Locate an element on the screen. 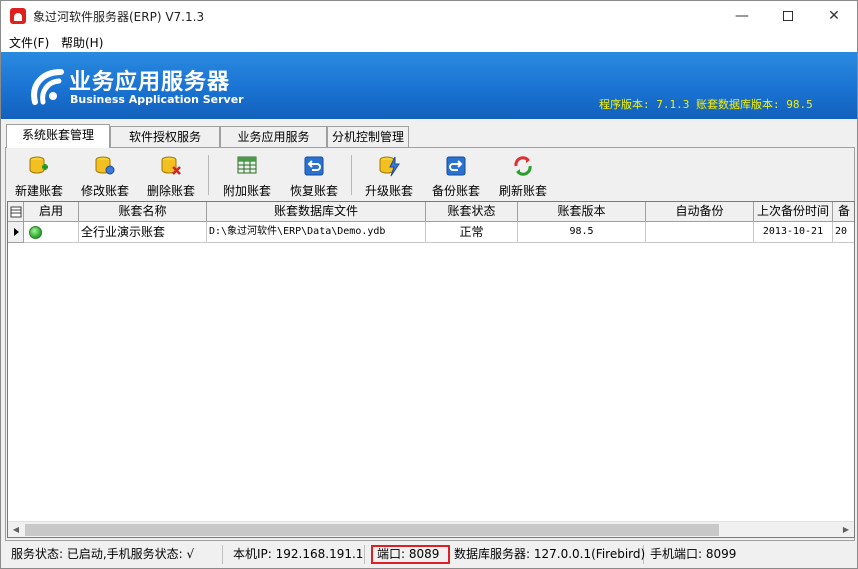  edit-account-button: 修改账套 is located at coordinates (105, 175).